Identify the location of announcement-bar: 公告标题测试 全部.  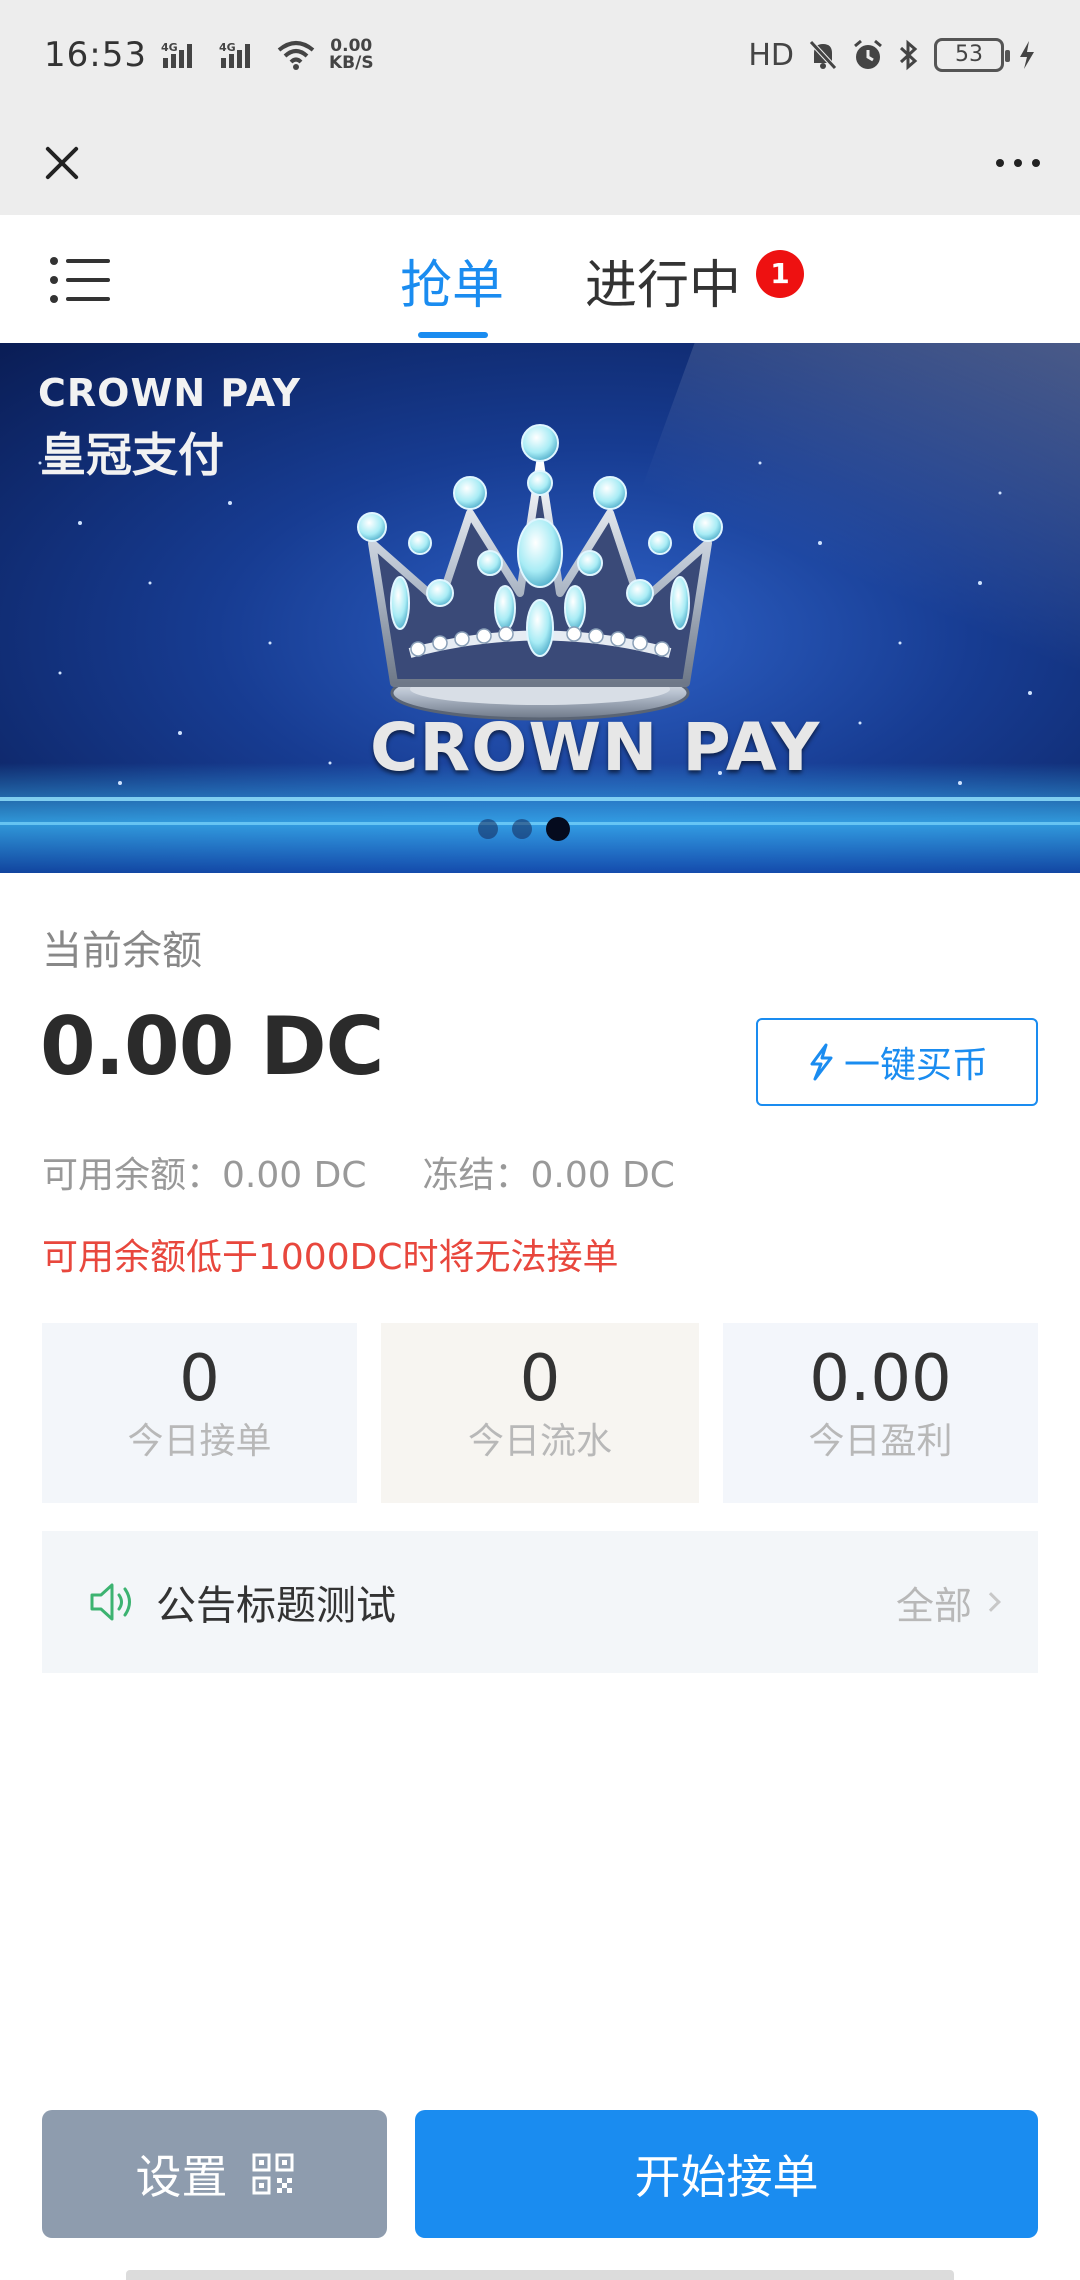
(540, 1602).